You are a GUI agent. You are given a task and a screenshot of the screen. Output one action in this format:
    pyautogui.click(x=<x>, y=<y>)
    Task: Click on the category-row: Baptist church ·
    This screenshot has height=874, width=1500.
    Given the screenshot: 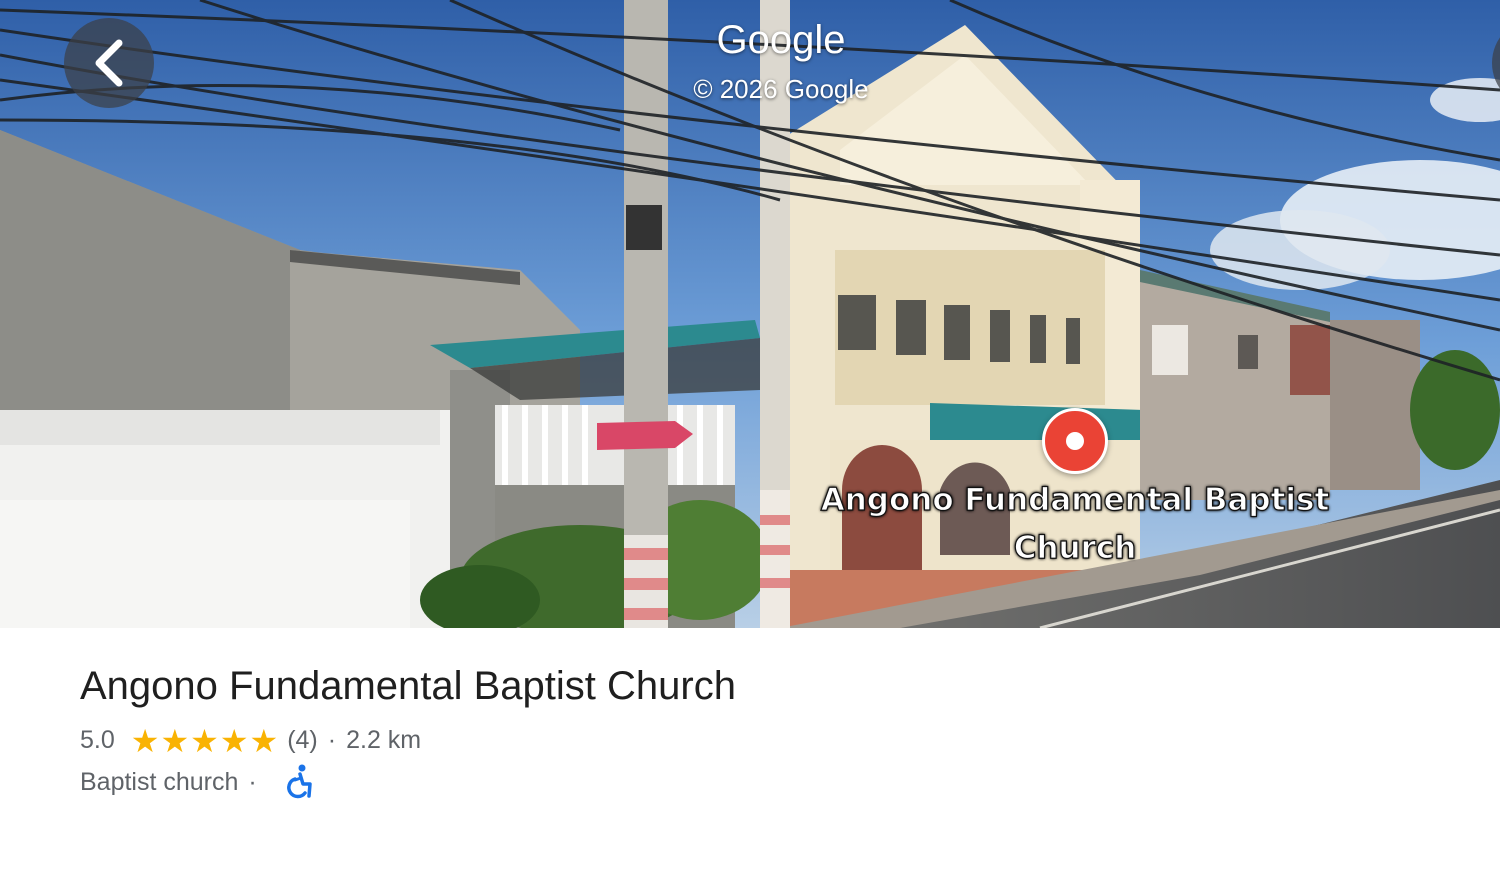 What is the action you would take?
    pyautogui.click(x=196, y=782)
    